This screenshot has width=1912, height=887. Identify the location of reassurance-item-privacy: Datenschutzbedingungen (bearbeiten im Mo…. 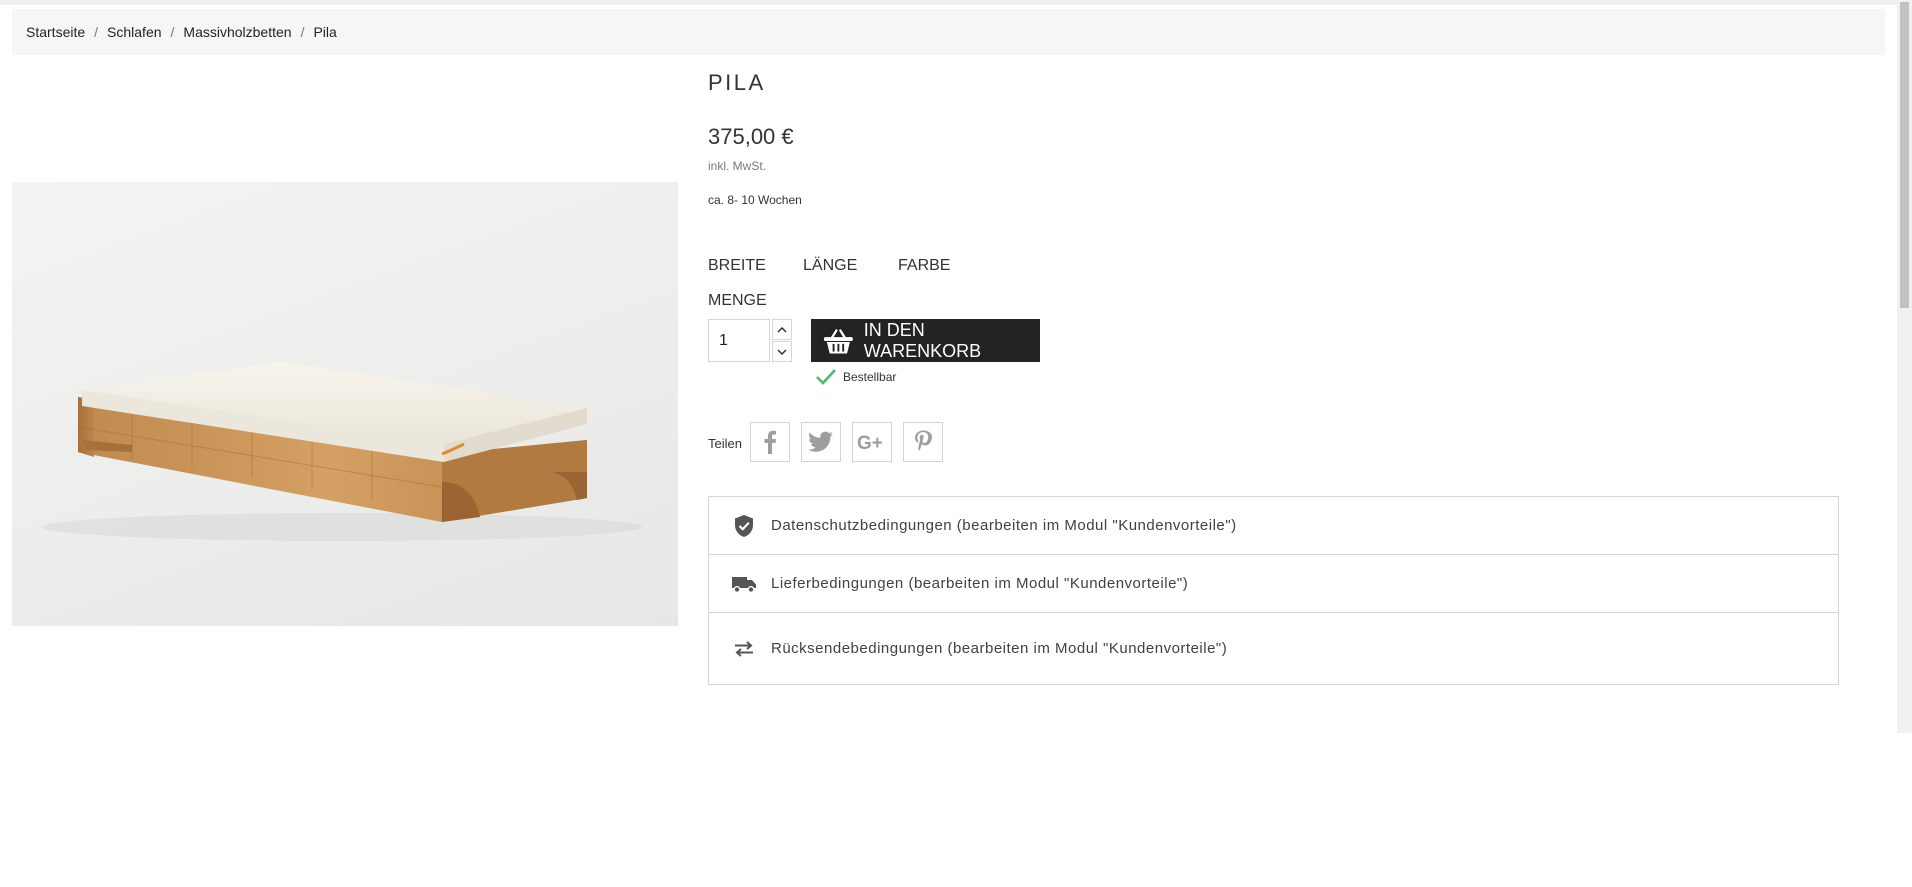
(1273, 526).